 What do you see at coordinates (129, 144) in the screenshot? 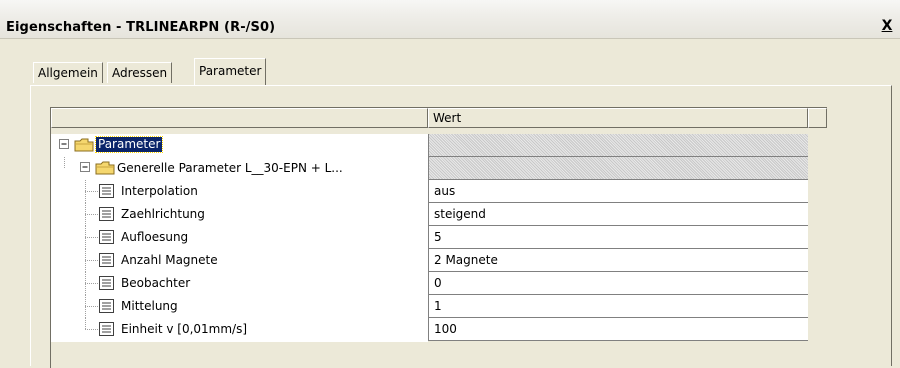
I see `tree-label: Parameter` at bounding box center [129, 144].